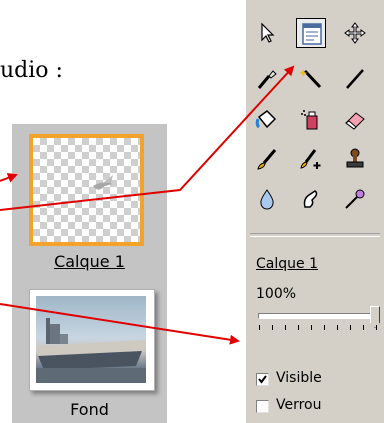 The image size is (384, 423). I want to click on bird-icon, so click(103, 182).